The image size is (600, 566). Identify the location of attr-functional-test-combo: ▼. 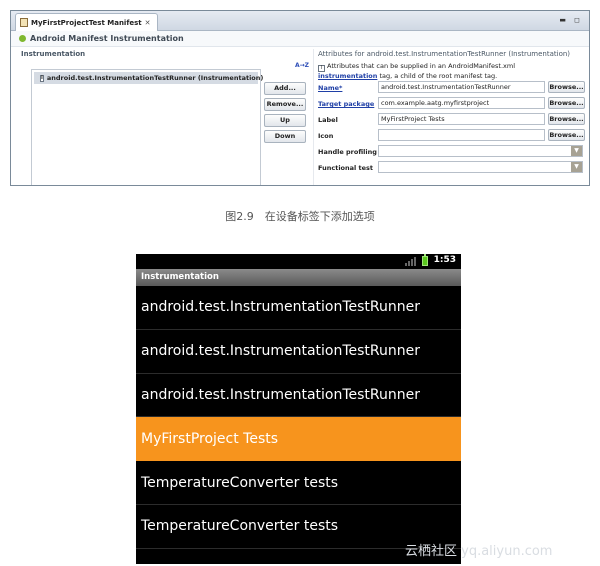
(480, 167).